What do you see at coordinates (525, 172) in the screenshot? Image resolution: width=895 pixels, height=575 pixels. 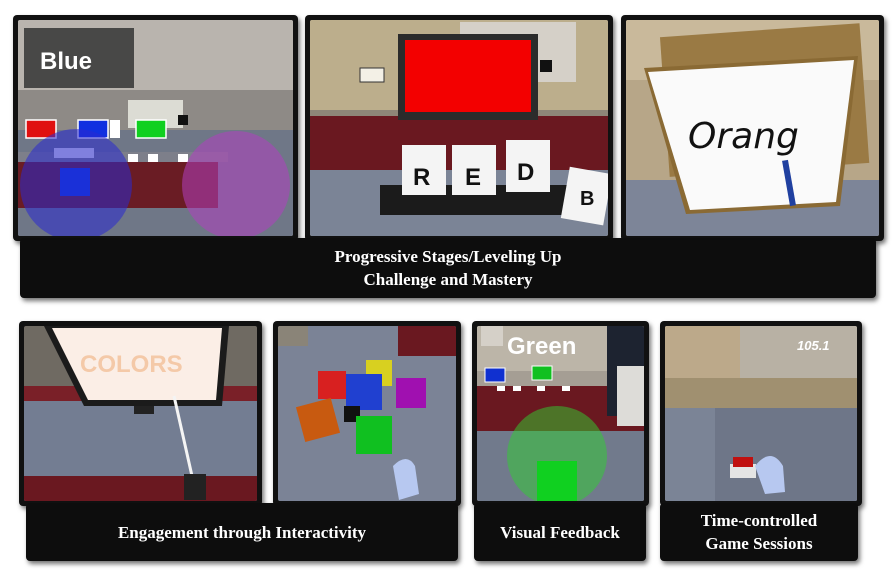 I see `cube-letter-d: D` at bounding box center [525, 172].